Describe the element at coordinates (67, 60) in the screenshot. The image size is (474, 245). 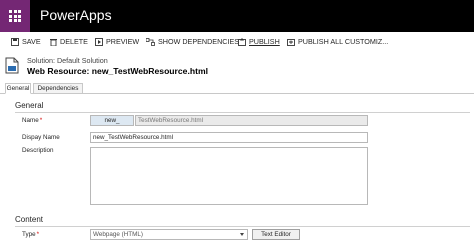
I see `solution-label: Solution: Default Solution` at that location.